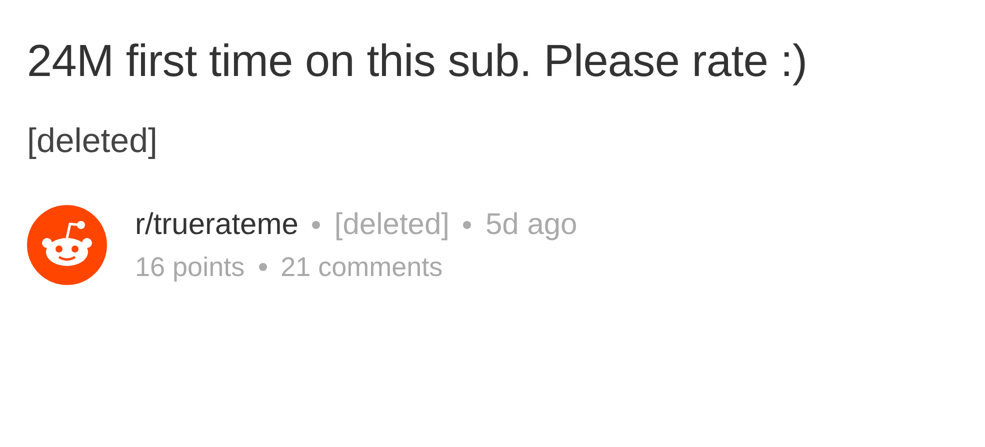 This screenshot has width=985, height=447. What do you see at coordinates (92, 141) in the screenshot?
I see `post-author: [deleted]` at bounding box center [92, 141].